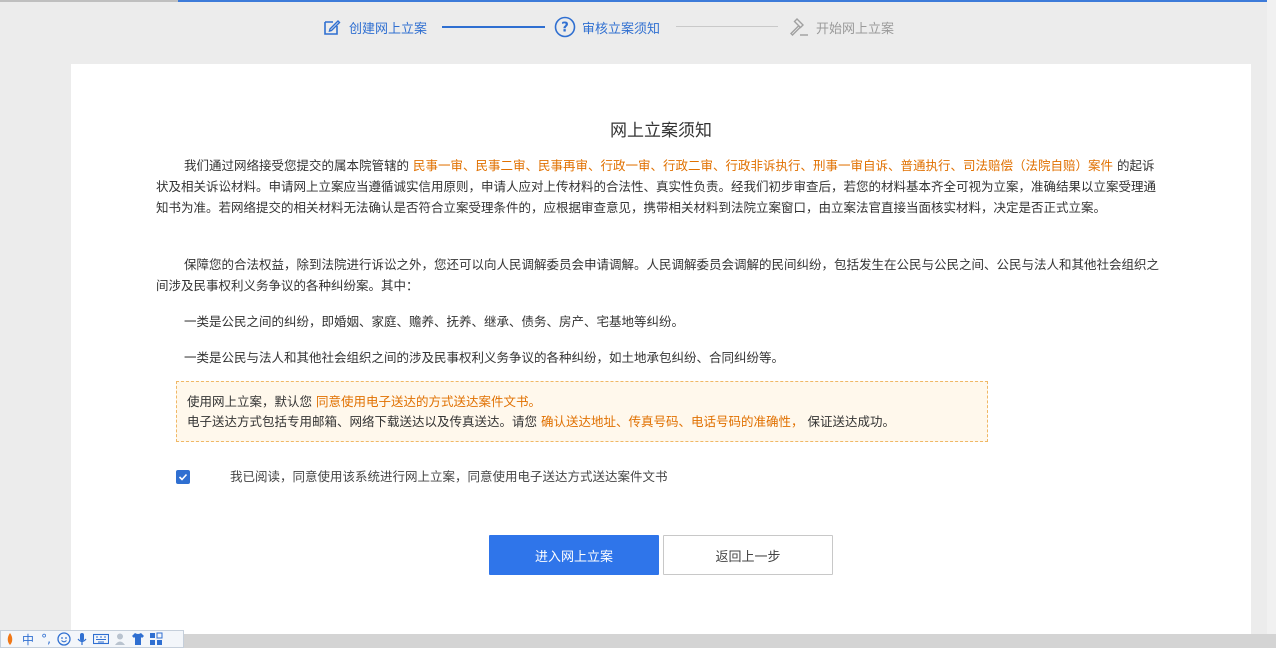 This screenshot has height=648, width=1276. Describe the element at coordinates (332, 27) in the screenshot. I see `edit-icon` at that location.